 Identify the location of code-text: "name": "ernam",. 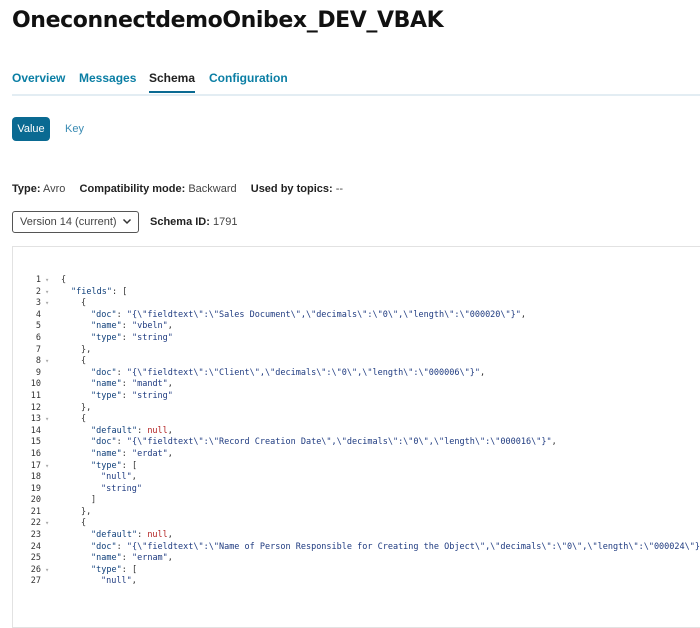
(132, 558).